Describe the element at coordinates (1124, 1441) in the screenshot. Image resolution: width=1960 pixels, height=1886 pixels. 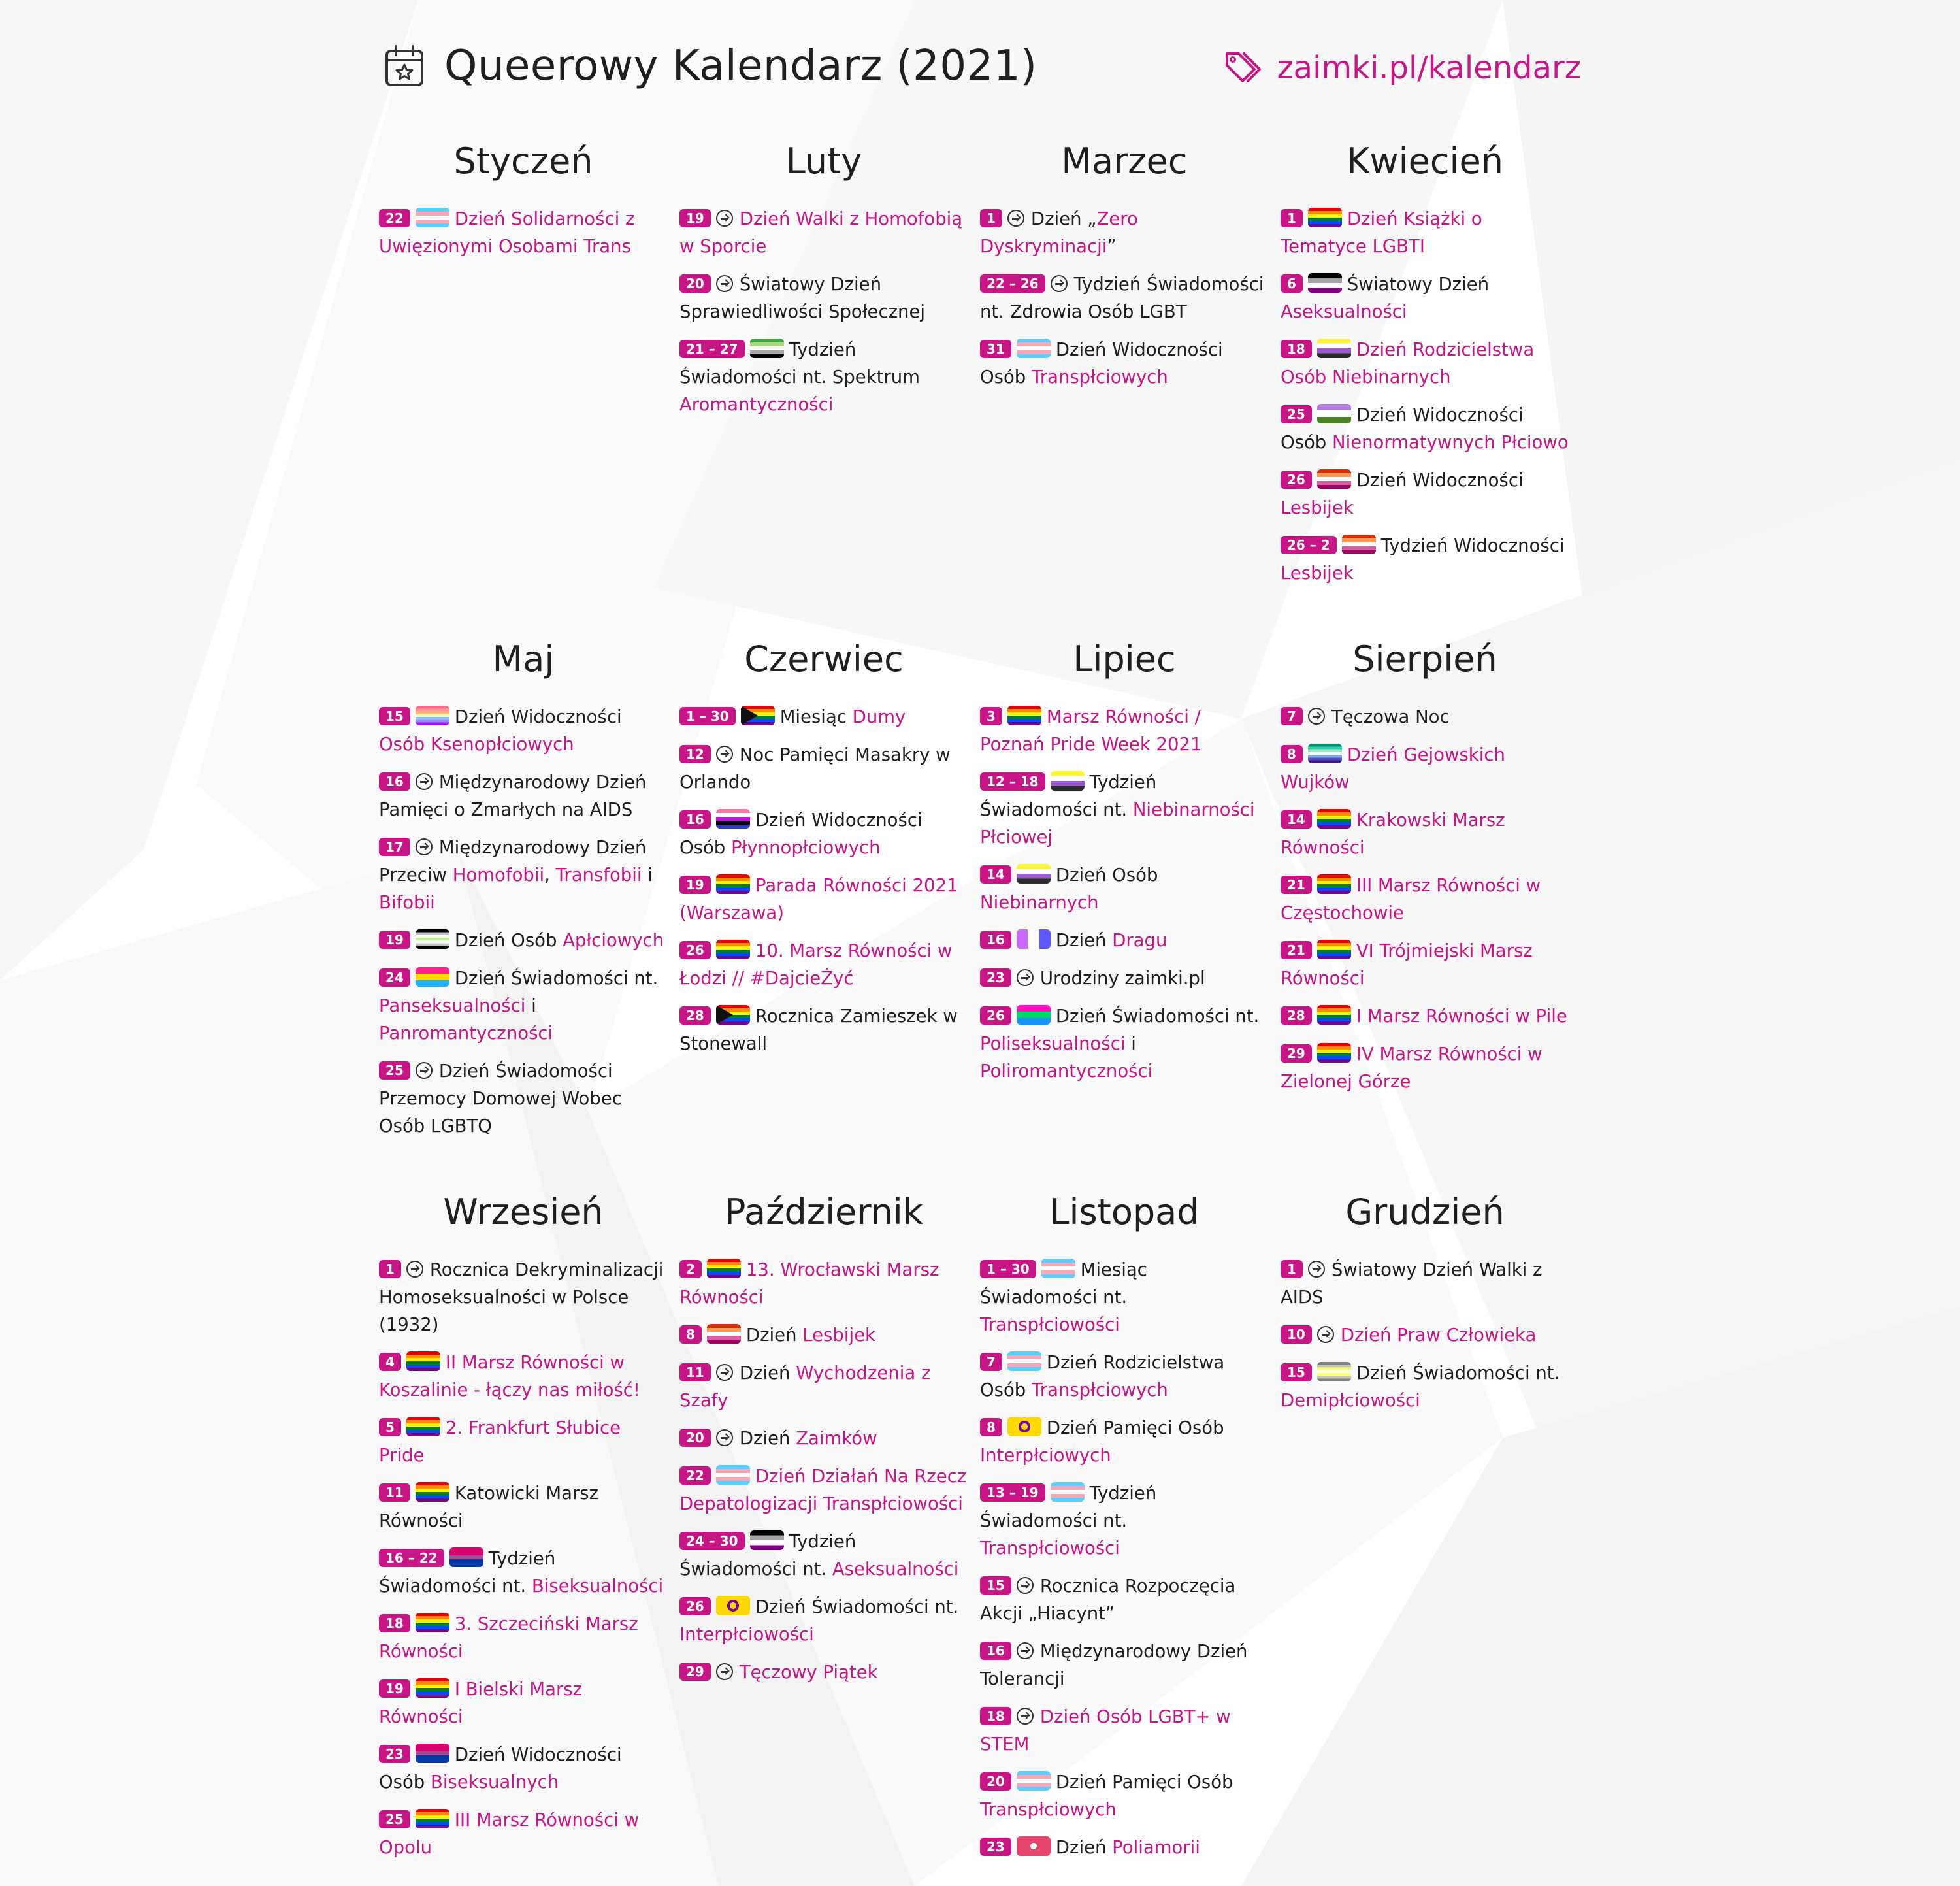
I see `event-item: 8 Dzień Pamięci Osób Interpłciowych` at that location.